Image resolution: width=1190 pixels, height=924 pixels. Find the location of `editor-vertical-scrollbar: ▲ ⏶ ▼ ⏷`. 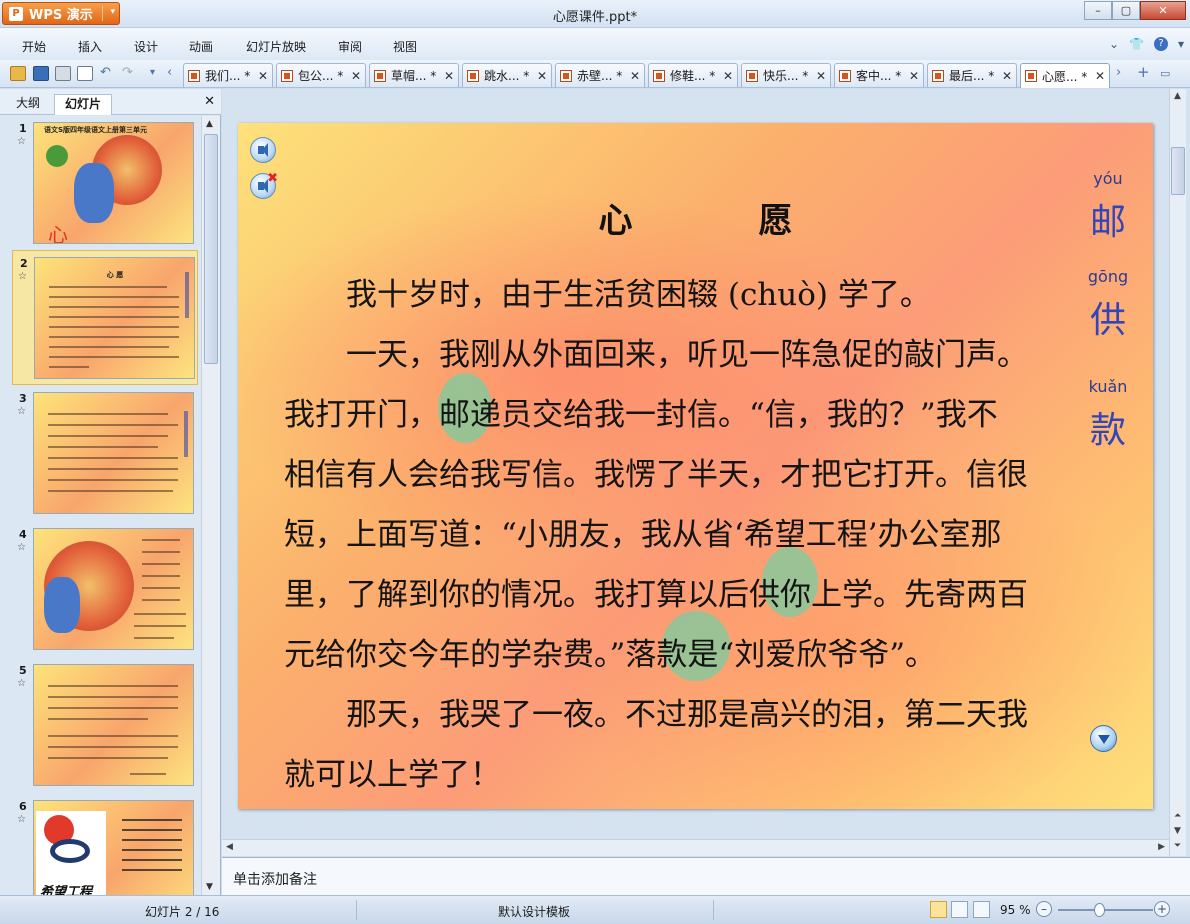

editor-vertical-scrollbar: ▲ ⏶ ▼ ⏷ is located at coordinates (1177, 472).